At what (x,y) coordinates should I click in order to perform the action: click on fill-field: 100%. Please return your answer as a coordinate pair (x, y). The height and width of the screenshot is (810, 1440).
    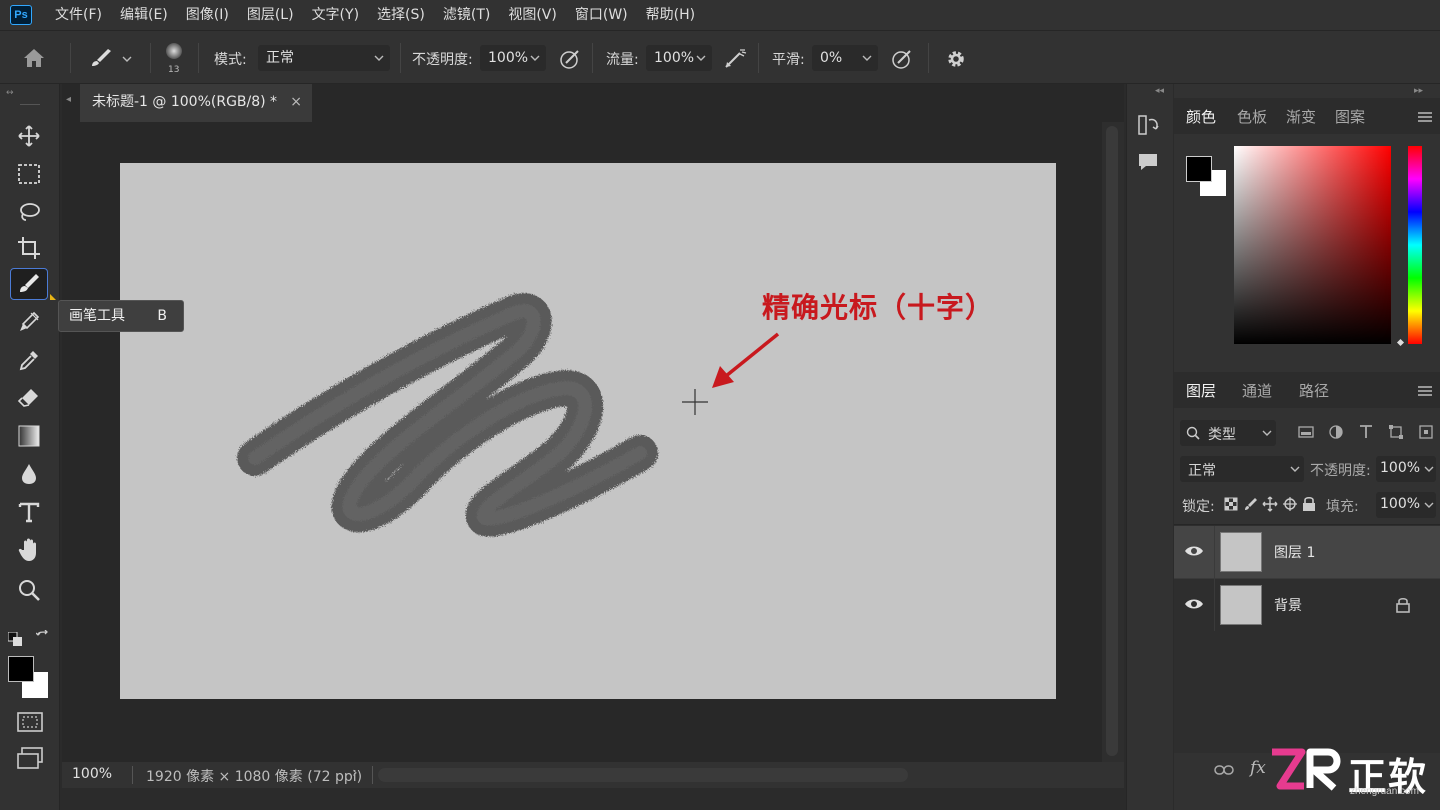
    Looking at the image, I should click on (1406, 505).